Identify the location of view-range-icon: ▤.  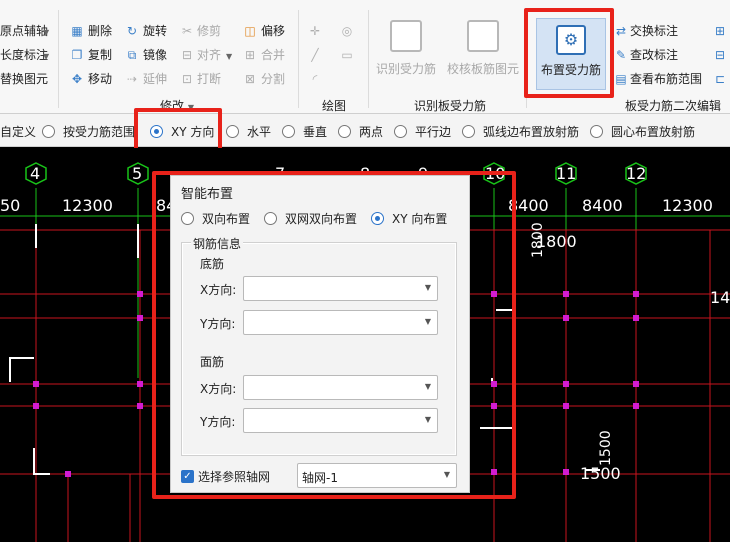
(621, 79).